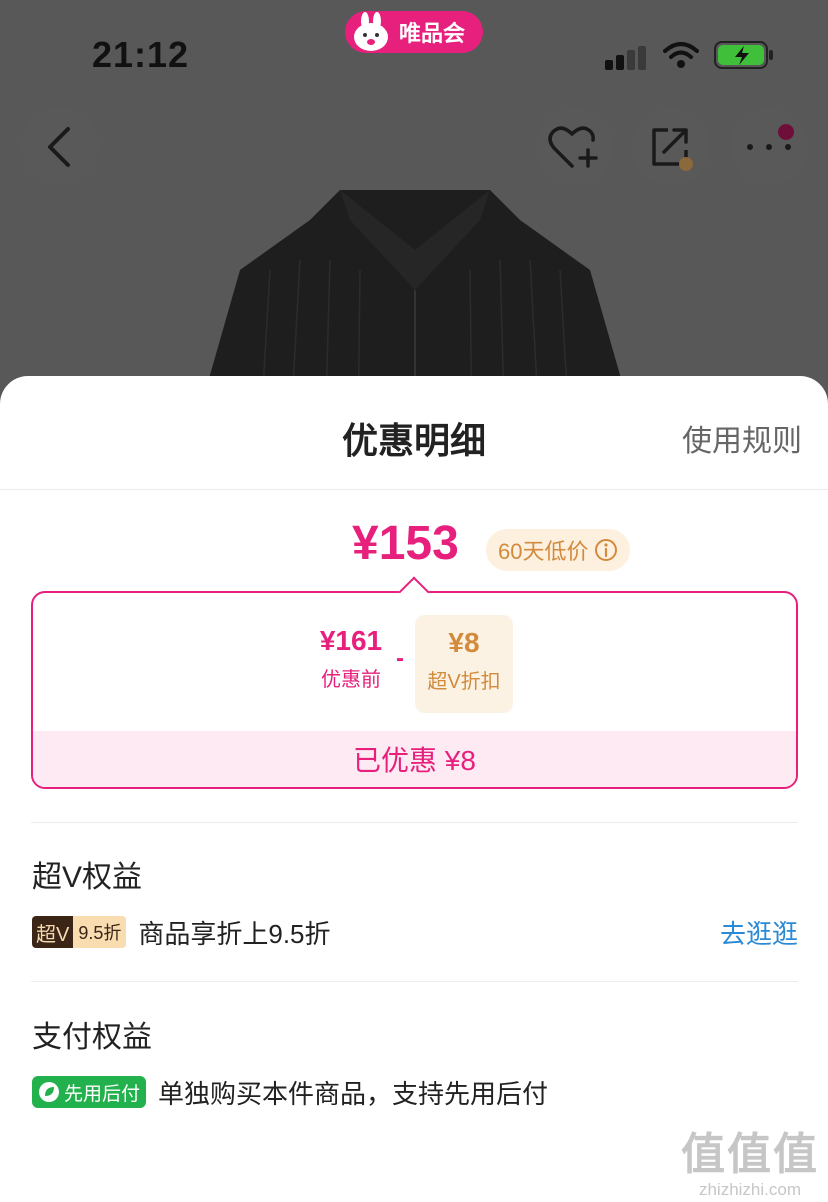 The width and height of the screenshot is (828, 1202). I want to click on watermark: 值值值 zhizhizhi.com, so click(750, 1160).